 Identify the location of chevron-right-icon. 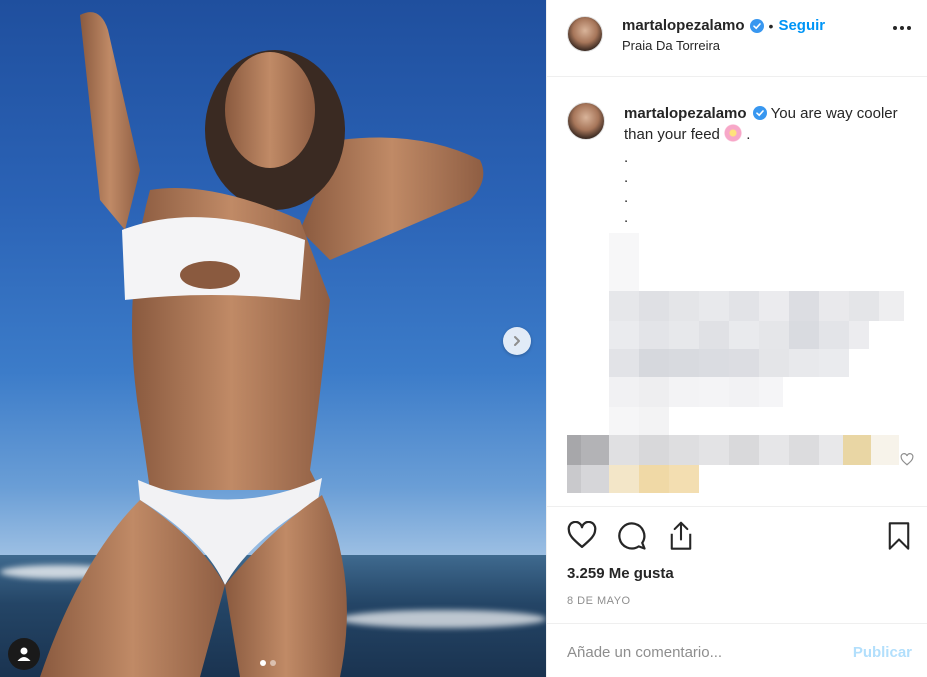
(517, 341).